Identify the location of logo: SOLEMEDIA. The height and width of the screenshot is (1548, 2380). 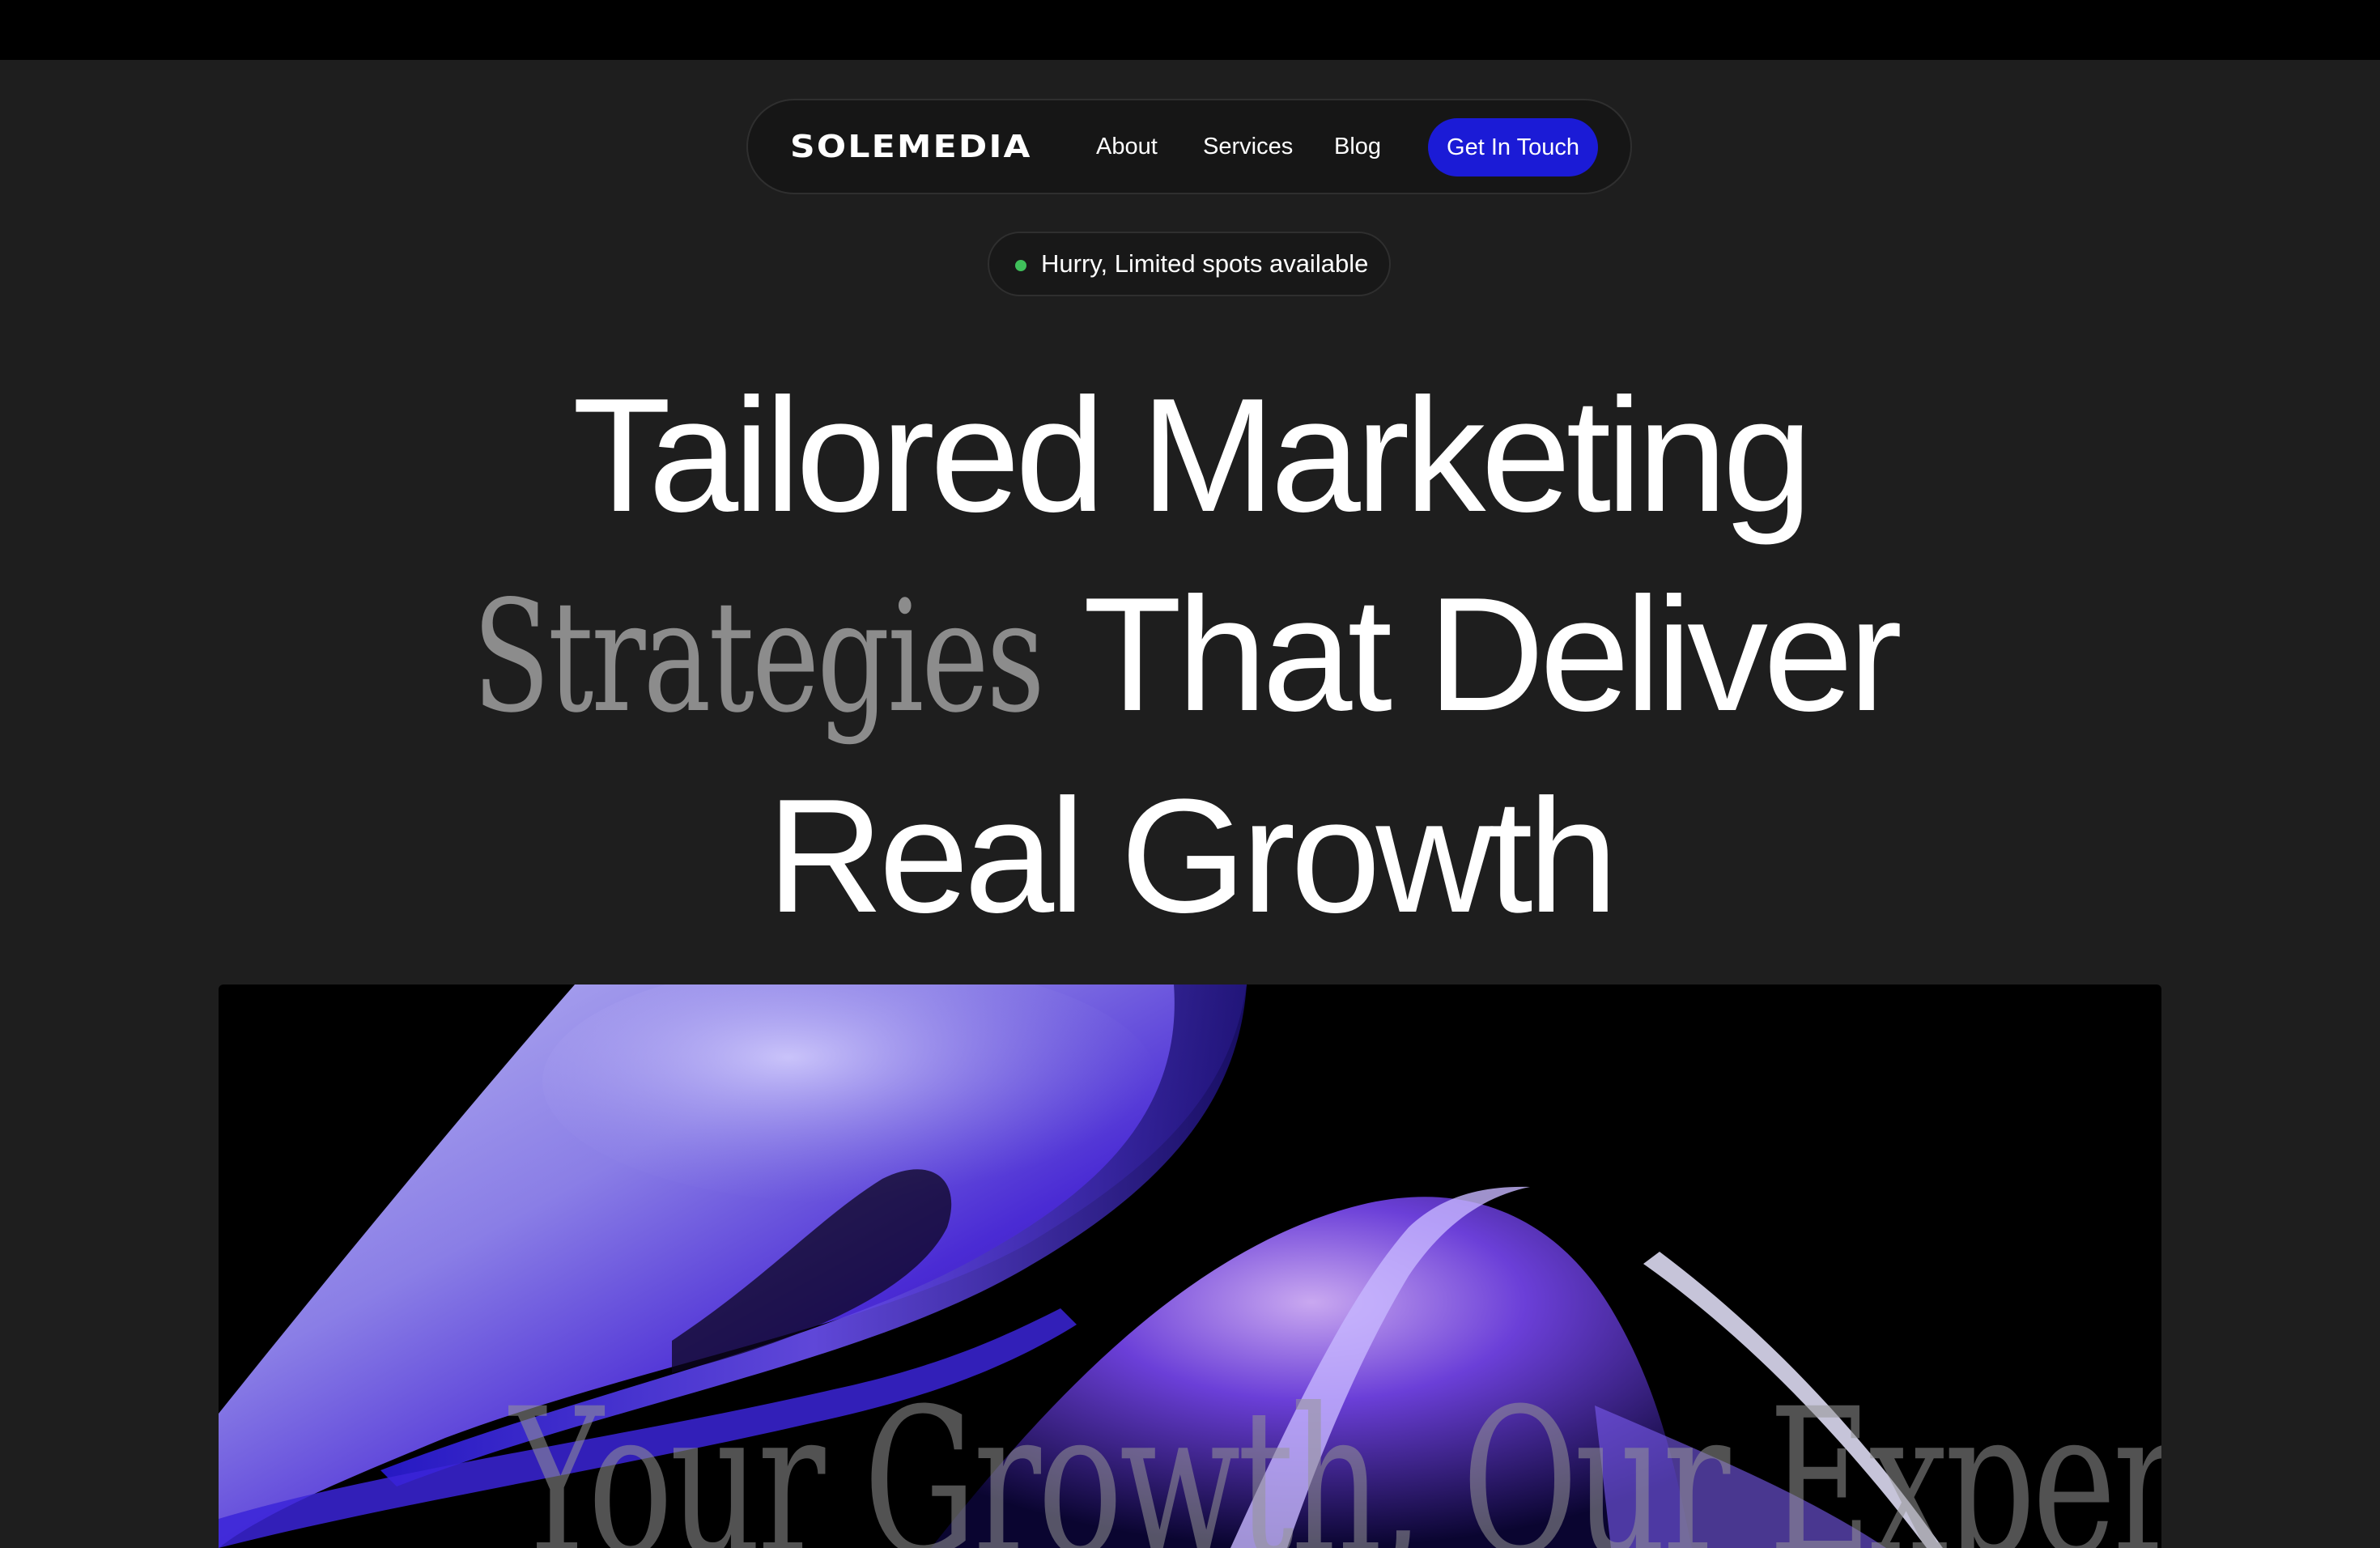
(911, 147).